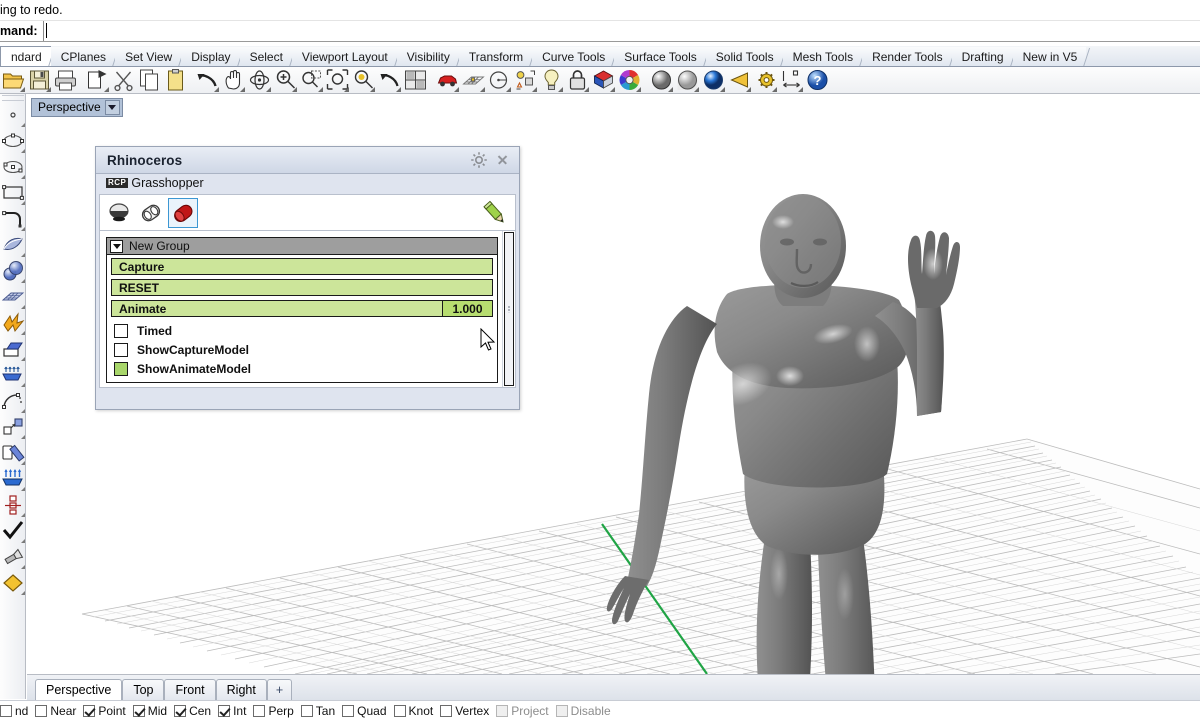 The image size is (1200, 720). Describe the element at coordinates (175, 80) in the screenshot. I see `paste-button` at that location.